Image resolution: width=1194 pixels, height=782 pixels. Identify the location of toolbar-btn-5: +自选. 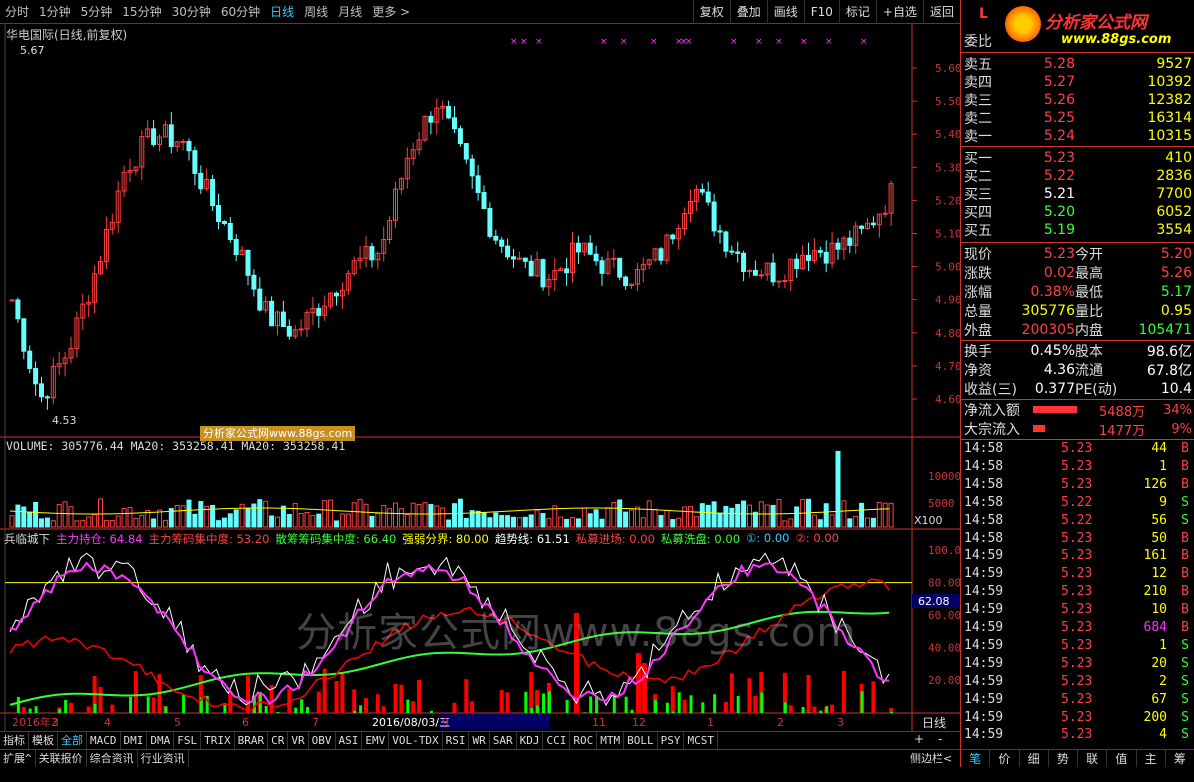
(899, 12).